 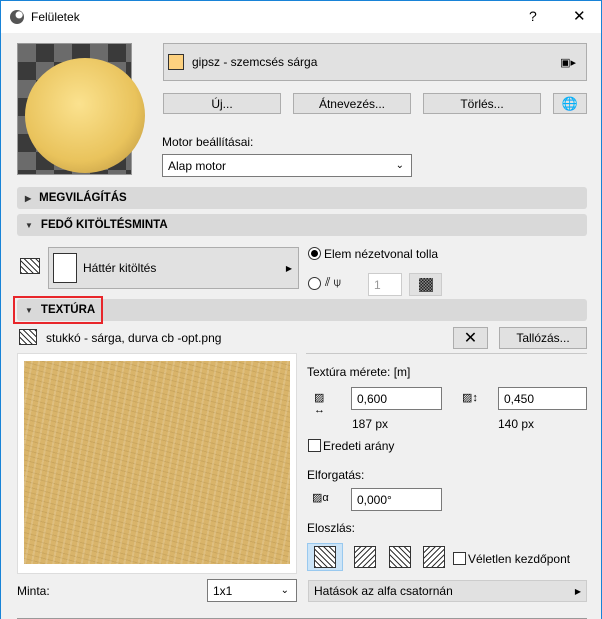 I want to click on rotation-icon: ▨α, so click(x=320, y=498).